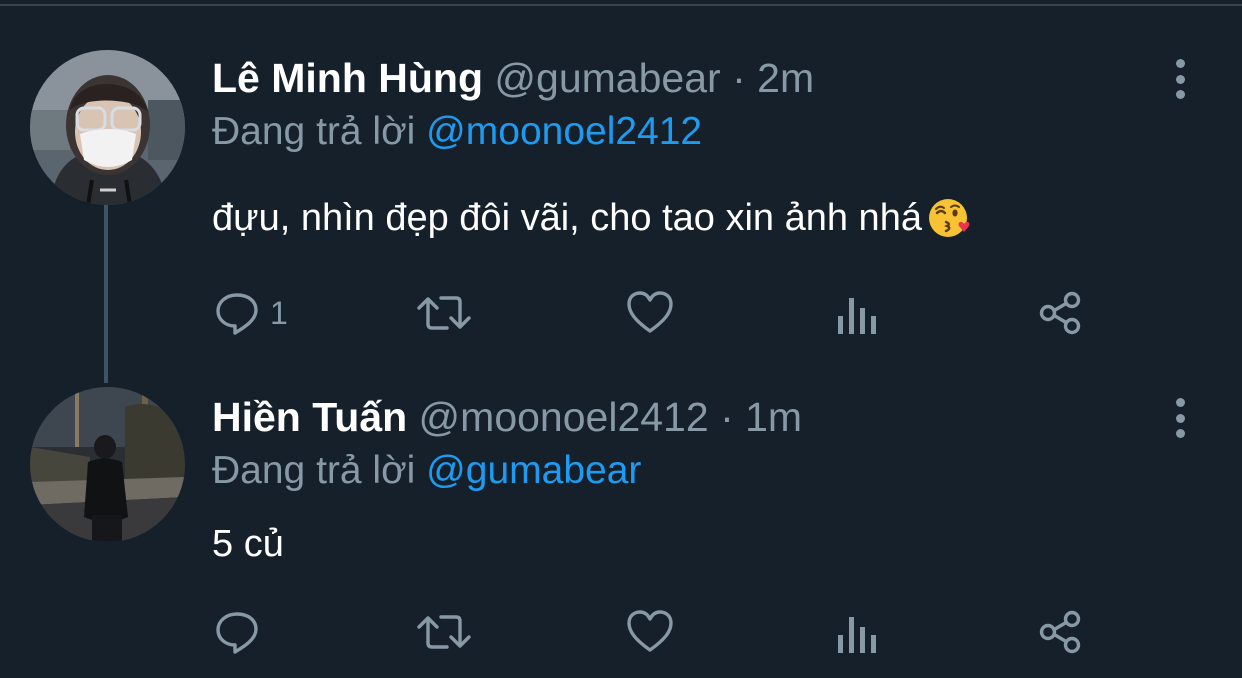 Image resolution: width=1242 pixels, height=678 pixels. I want to click on mention-link: @moonoel2412, so click(564, 131).